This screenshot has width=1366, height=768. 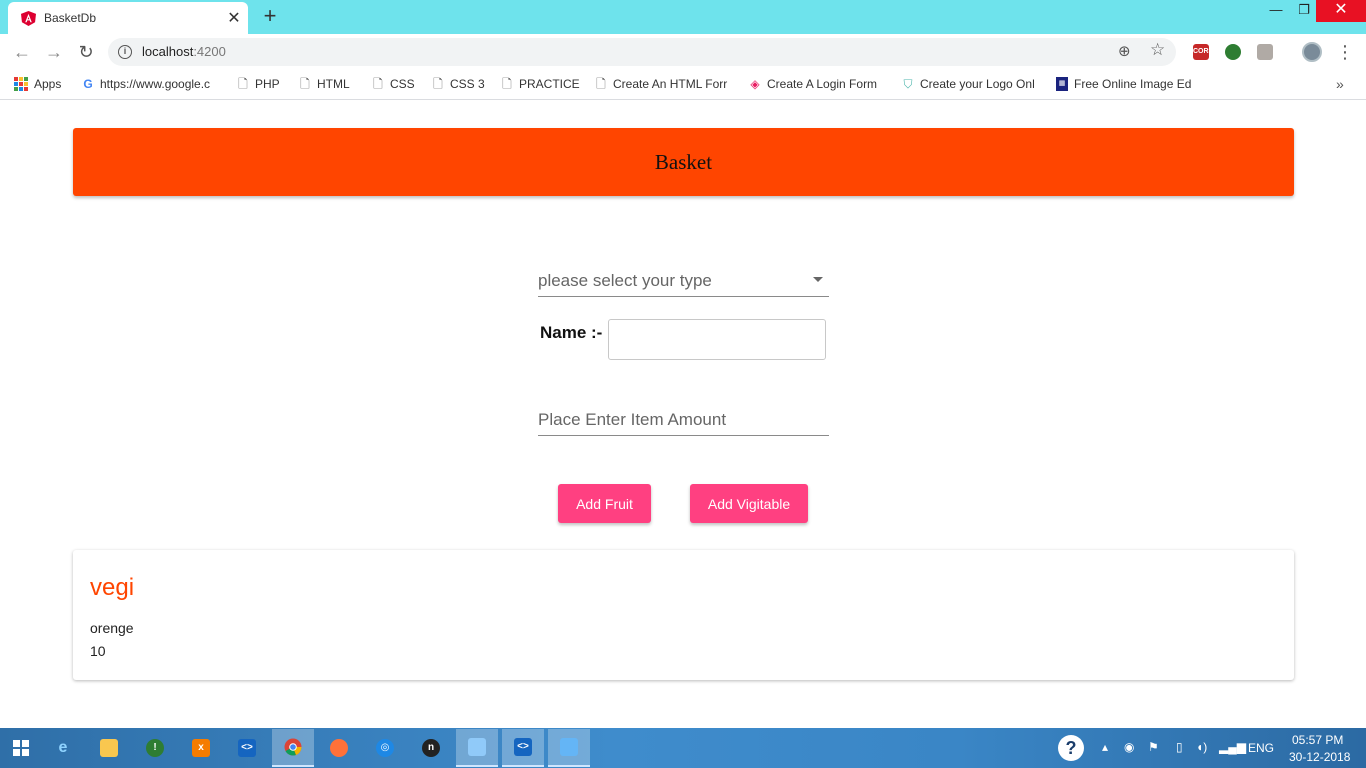 I want to click on bookmark-login-form: ◈ Create A Login Form, so click(x=813, y=84).